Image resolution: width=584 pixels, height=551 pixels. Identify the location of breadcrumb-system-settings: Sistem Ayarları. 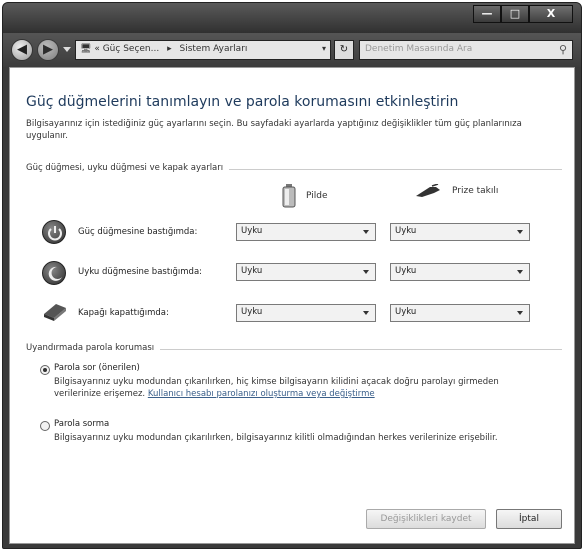
(214, 49).